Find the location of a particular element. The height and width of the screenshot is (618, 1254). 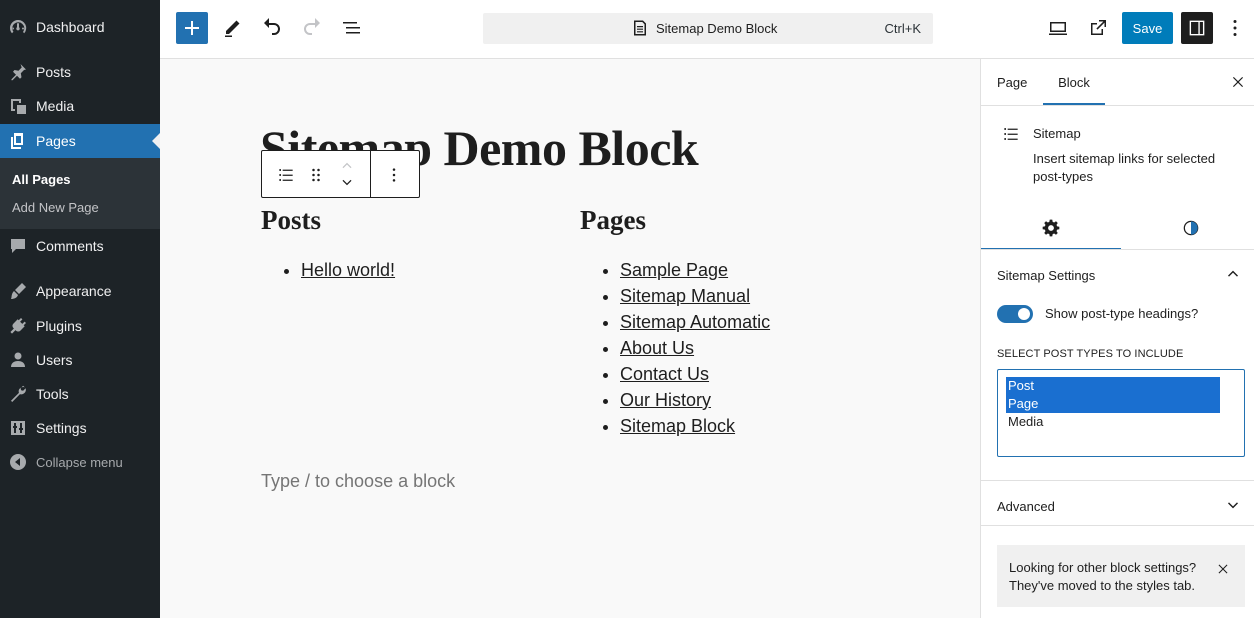

options-menu-button is located at coordinates (1235, 28).